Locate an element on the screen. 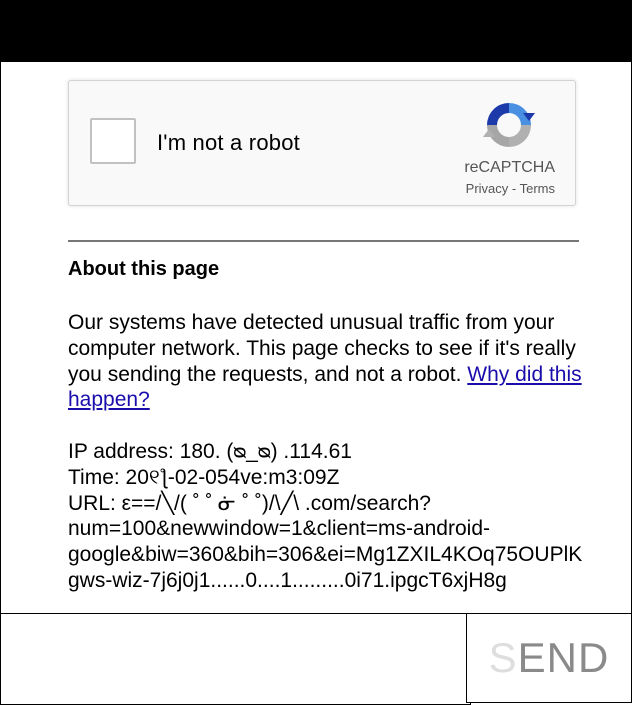  not-a-robot-checkbox is located at coordinates (113, 141).